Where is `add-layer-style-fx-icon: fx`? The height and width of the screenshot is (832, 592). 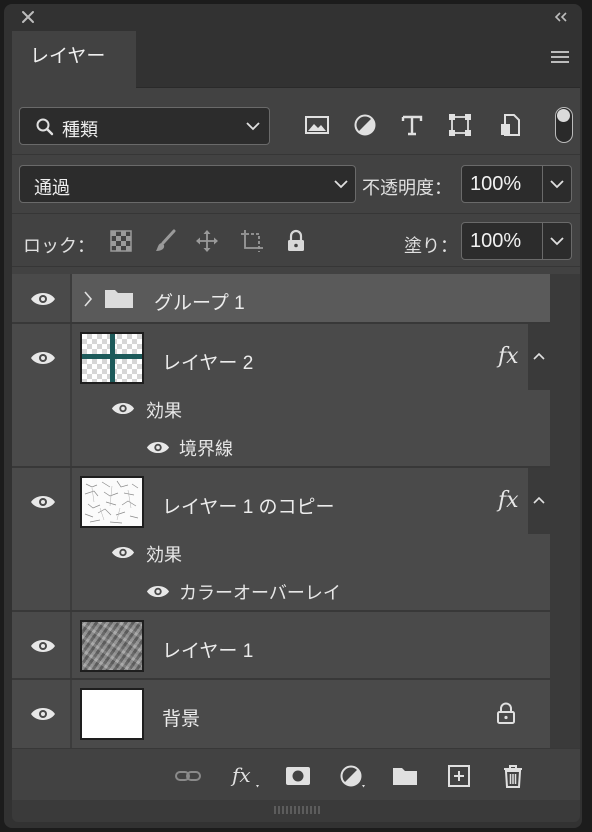 add-layer-style-fx-icon: fx is located at coordinates (247, 776).